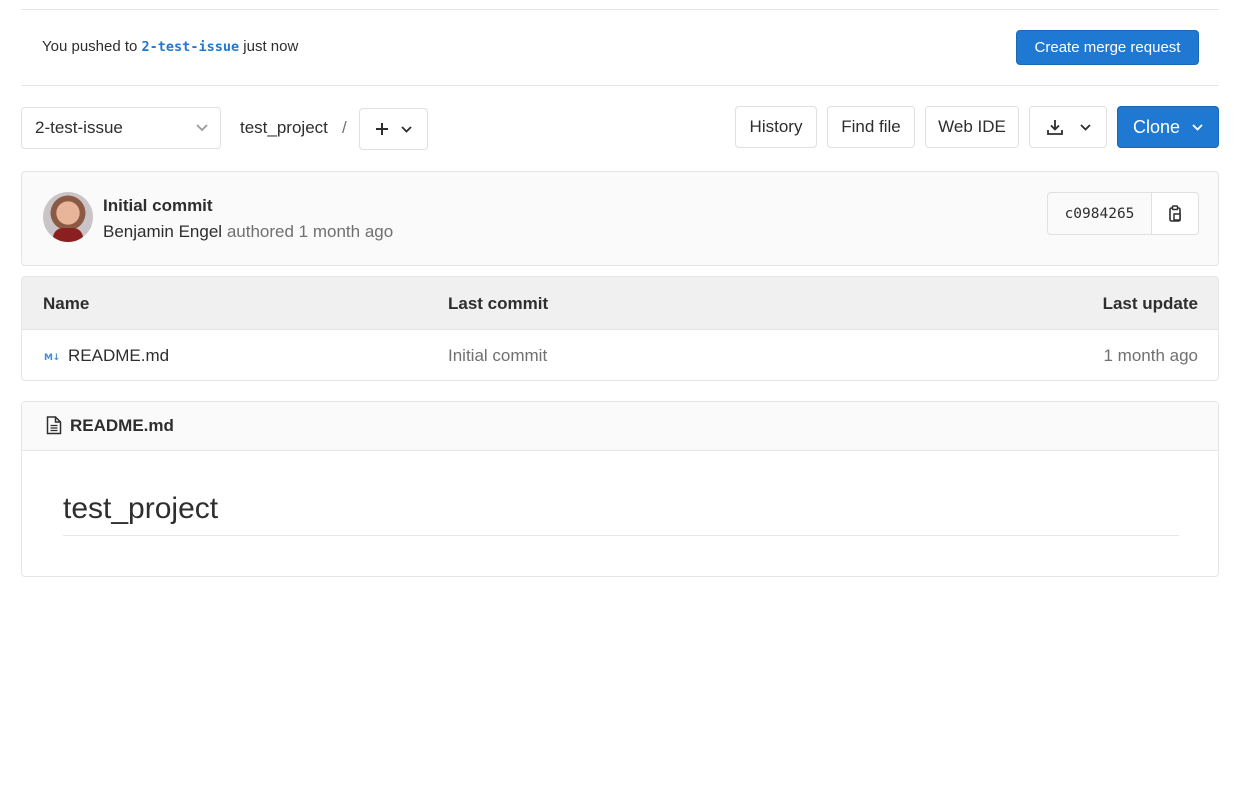 This screenshot has height=805, width=1238. I want to click on create-merge-request-button: Create merge request, so click(1107, 47).